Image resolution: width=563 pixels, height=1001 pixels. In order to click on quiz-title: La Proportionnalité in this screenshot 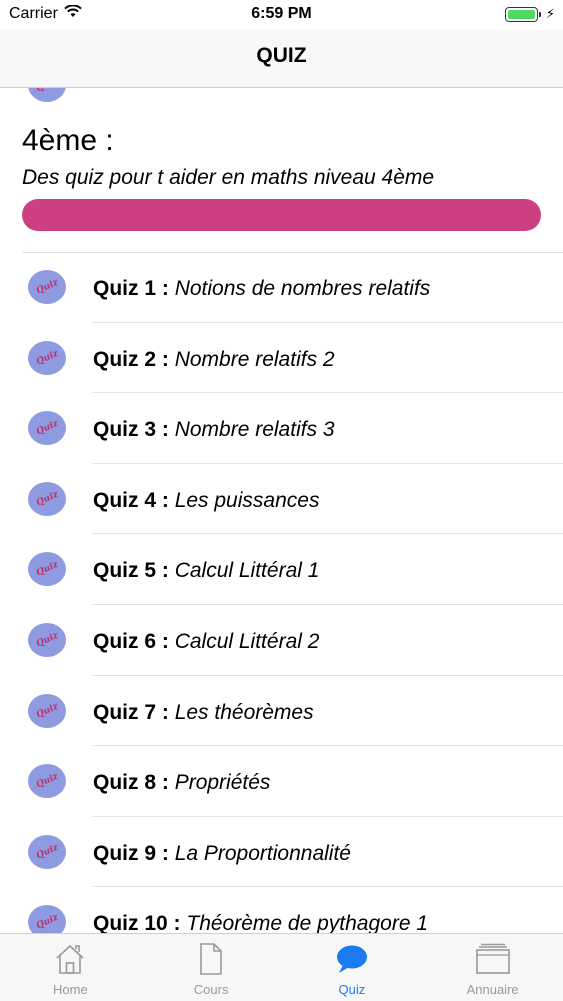, I will do `click(262, 853)`.